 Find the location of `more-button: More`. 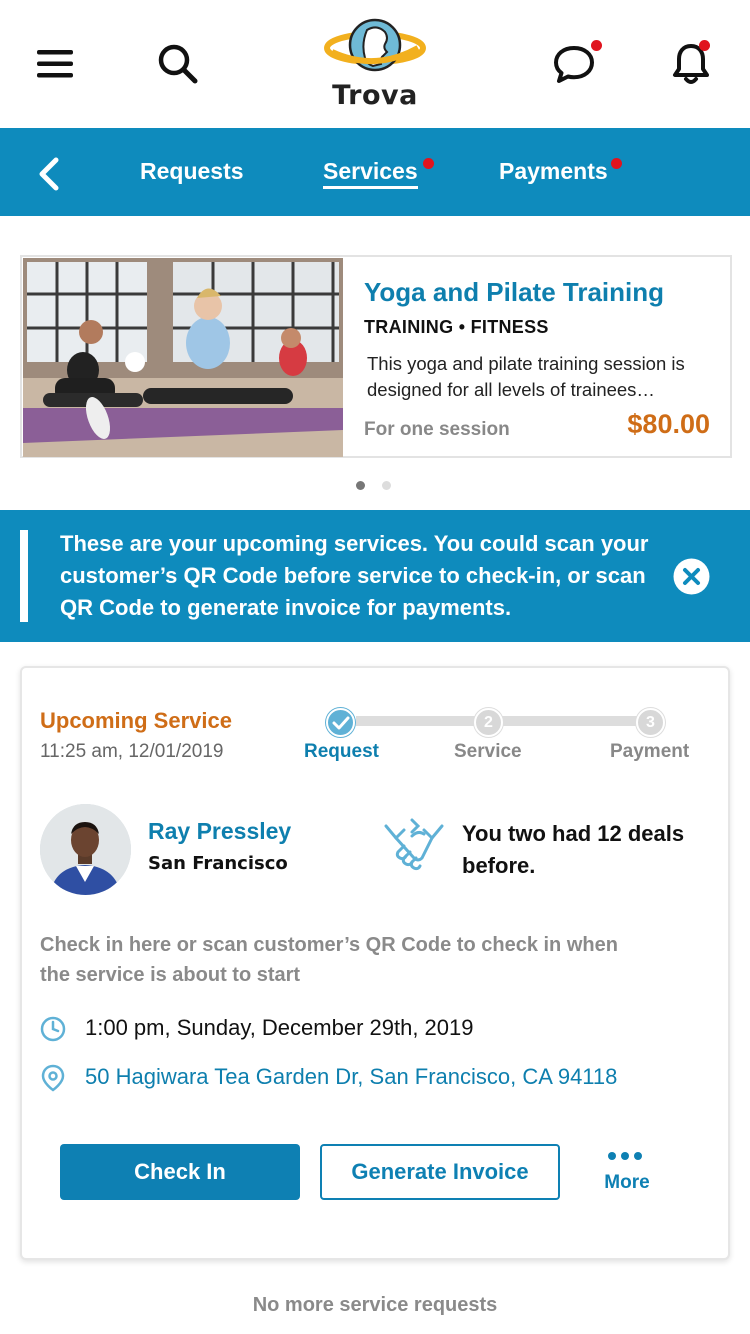

more-button: More is located at coordinates (627, 1172).